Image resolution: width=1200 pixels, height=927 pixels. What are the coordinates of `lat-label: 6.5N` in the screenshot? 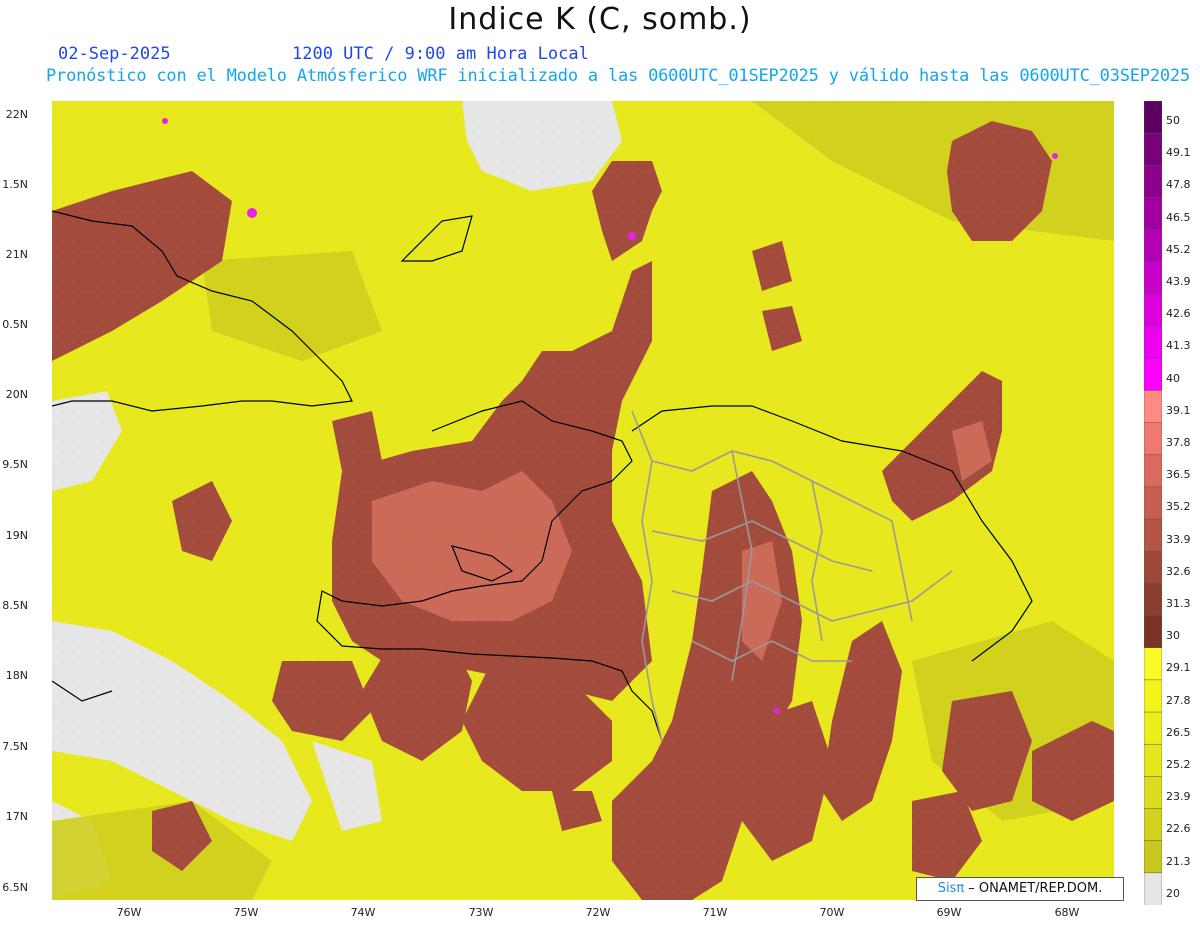 It's located at (15, 887).